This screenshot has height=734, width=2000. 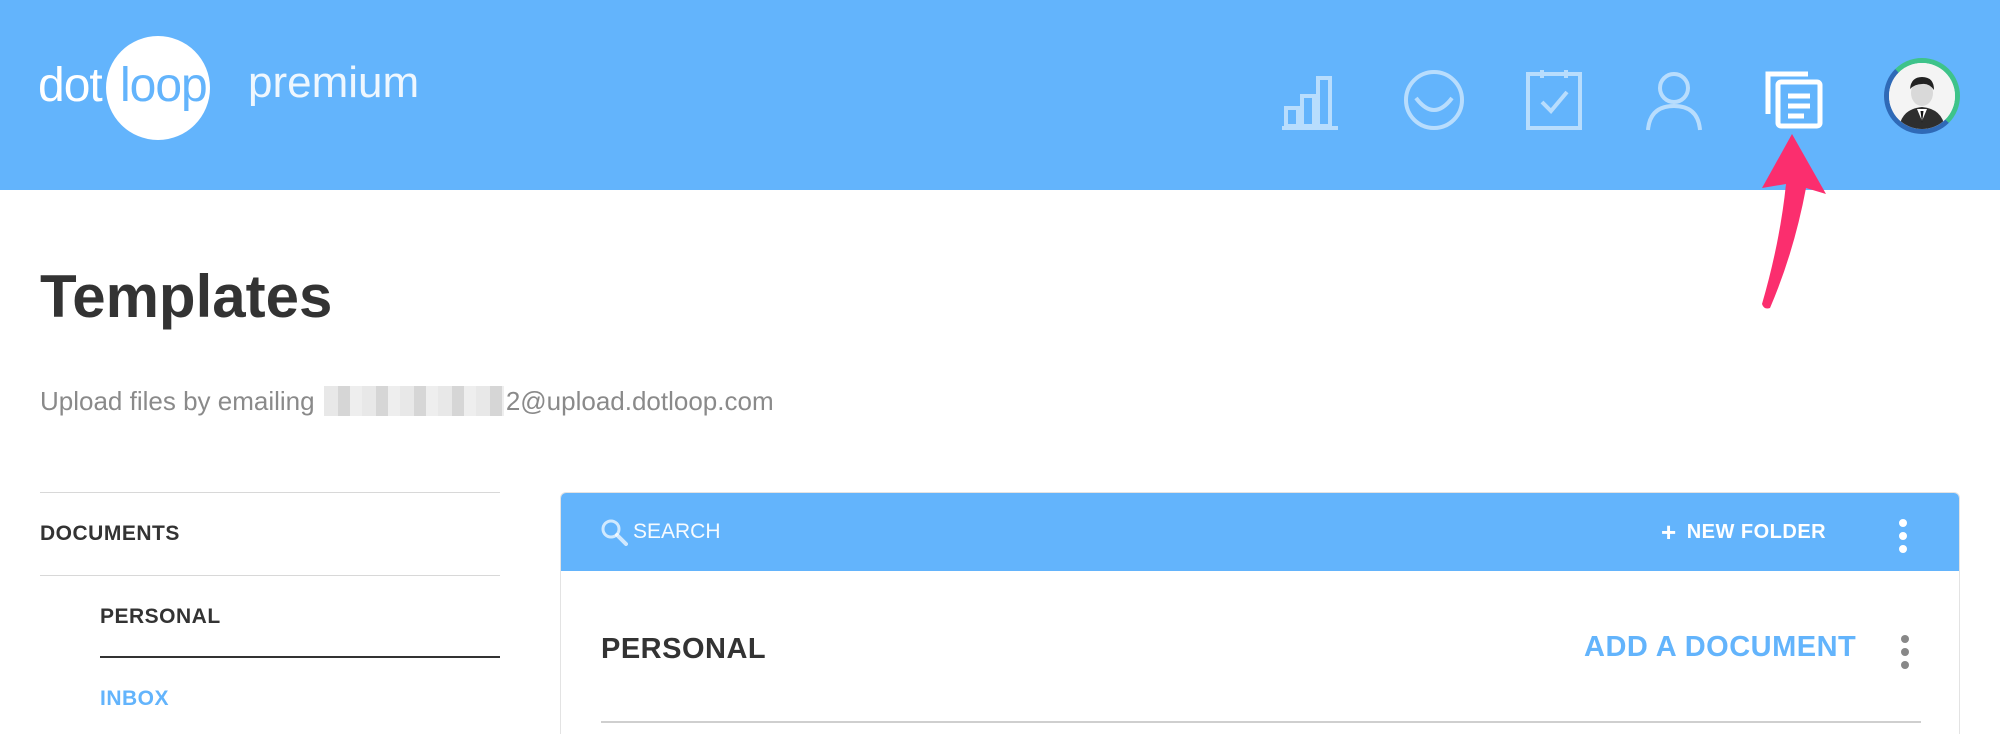 I want to click on contacts-icon, so click(x=1674, y=100).